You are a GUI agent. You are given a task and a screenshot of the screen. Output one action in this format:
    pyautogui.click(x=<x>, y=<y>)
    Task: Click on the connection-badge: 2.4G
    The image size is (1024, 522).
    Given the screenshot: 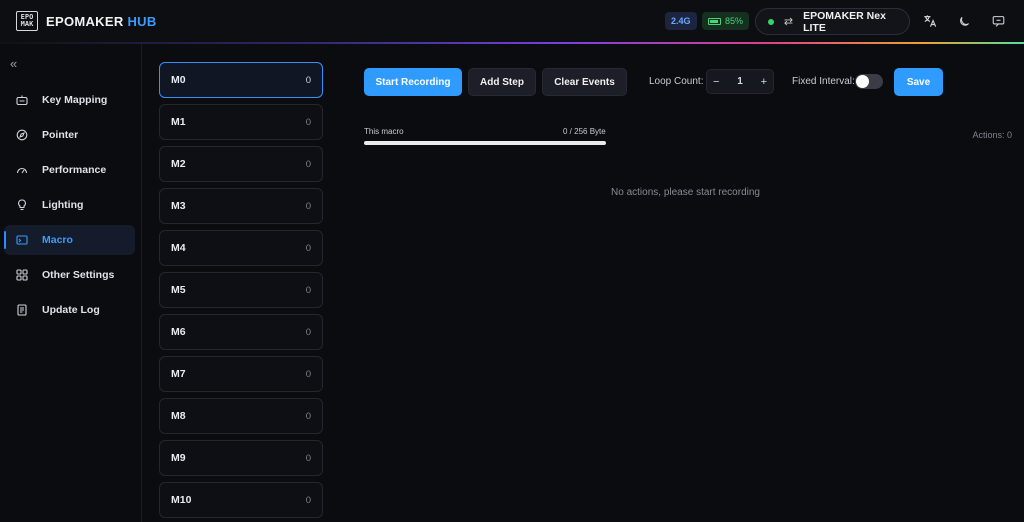 What is the action you would take?
    pyautogui.click(x=681, y=21)
    